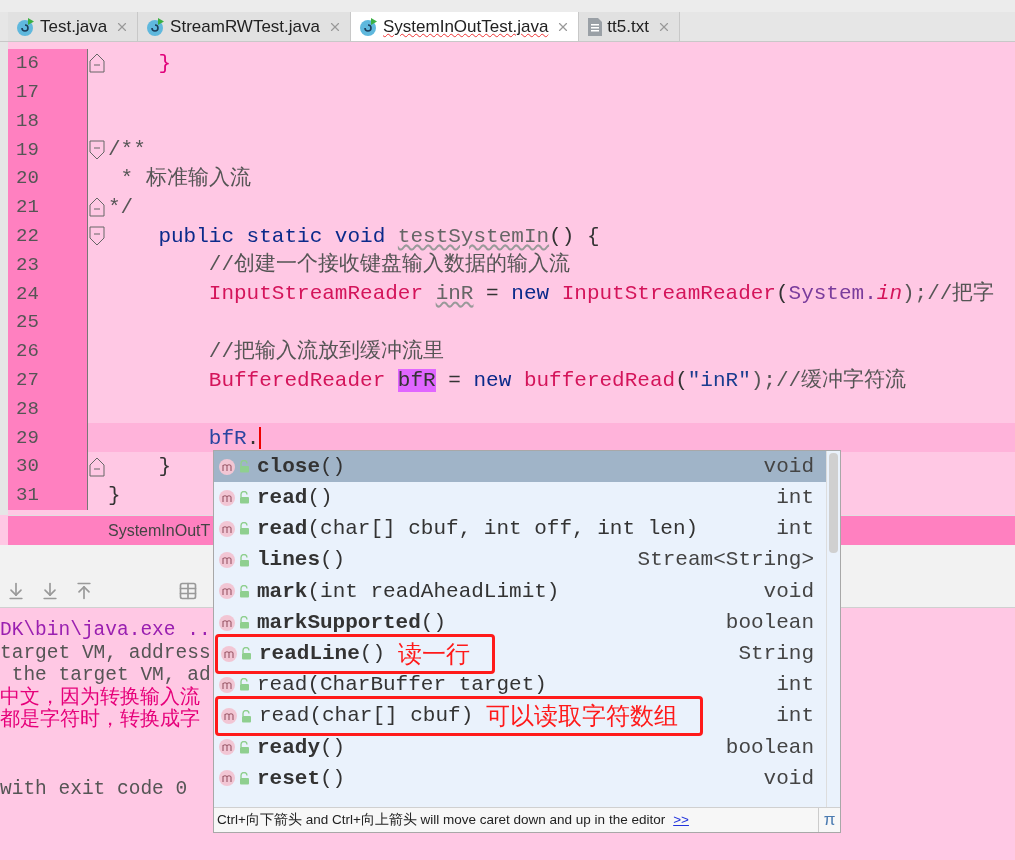 The height and width of the screenshot is (860, 1015). I want to click on line-number: 30, so click(48, 466).